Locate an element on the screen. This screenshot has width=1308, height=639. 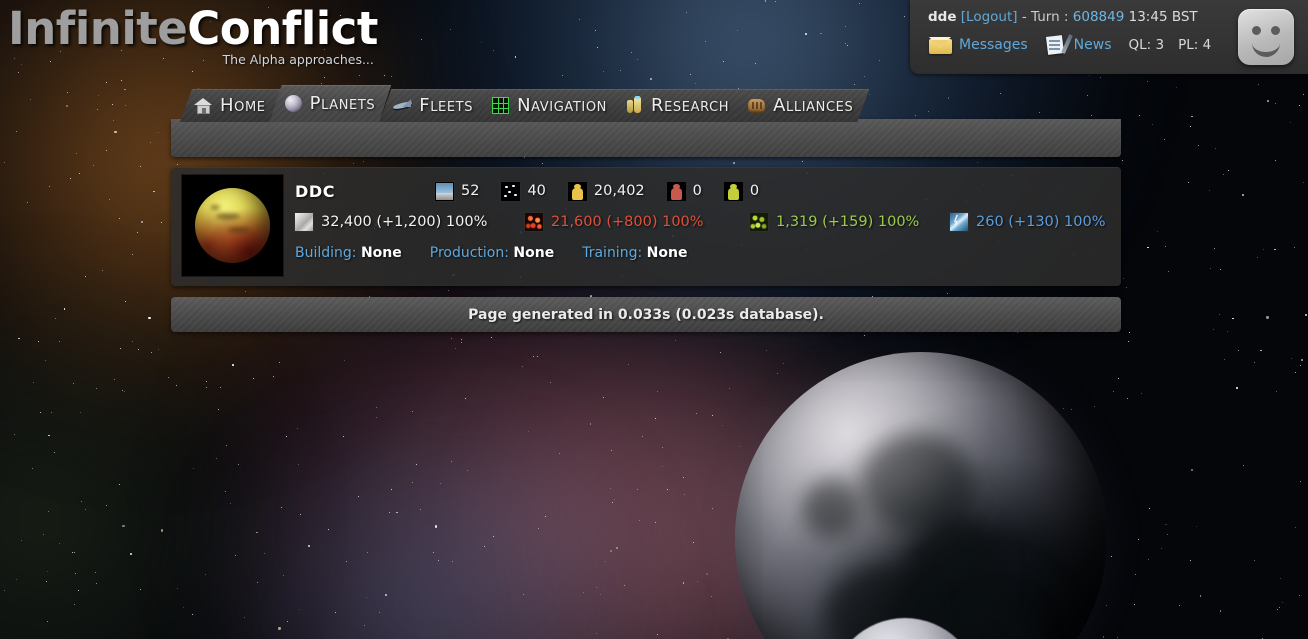
tab-research: Research is located at coordinates (678, 105).